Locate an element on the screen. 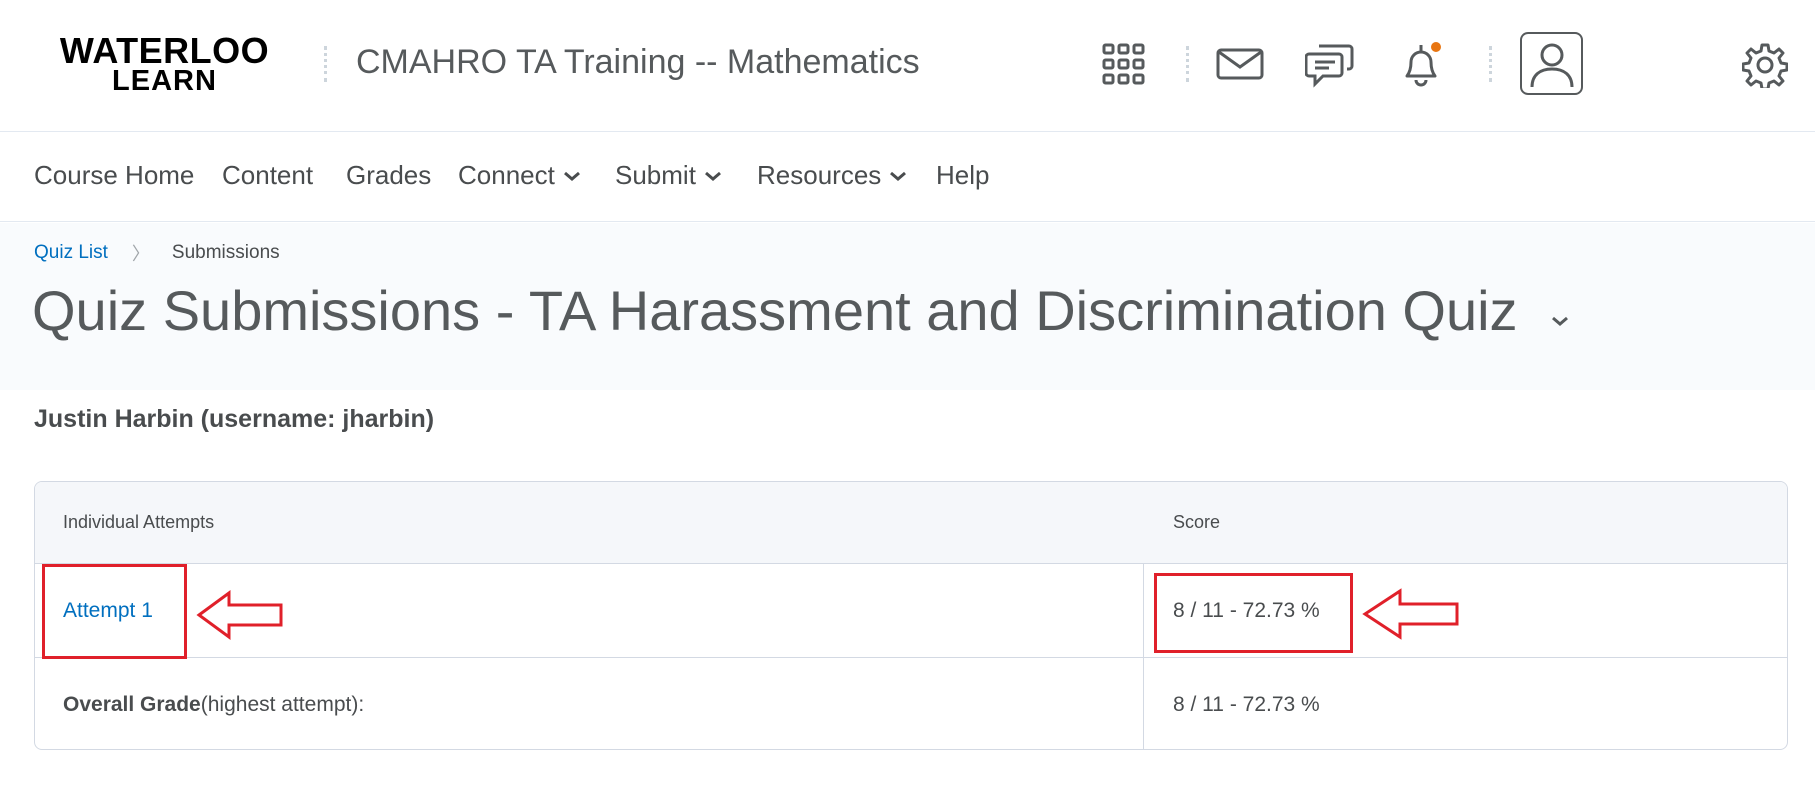 The height and width of the screenshot is (796, 1815). avatar is located at coordinates (1551, 63).